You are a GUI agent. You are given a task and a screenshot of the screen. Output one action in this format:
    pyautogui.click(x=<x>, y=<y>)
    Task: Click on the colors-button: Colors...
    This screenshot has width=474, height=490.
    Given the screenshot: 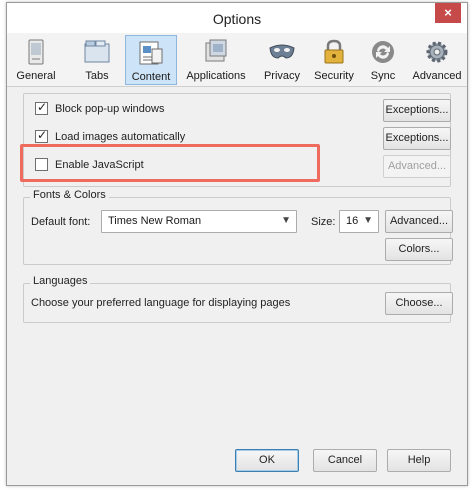 What is the action you would take?
    pyautogui.click(x=419, y=249)
    